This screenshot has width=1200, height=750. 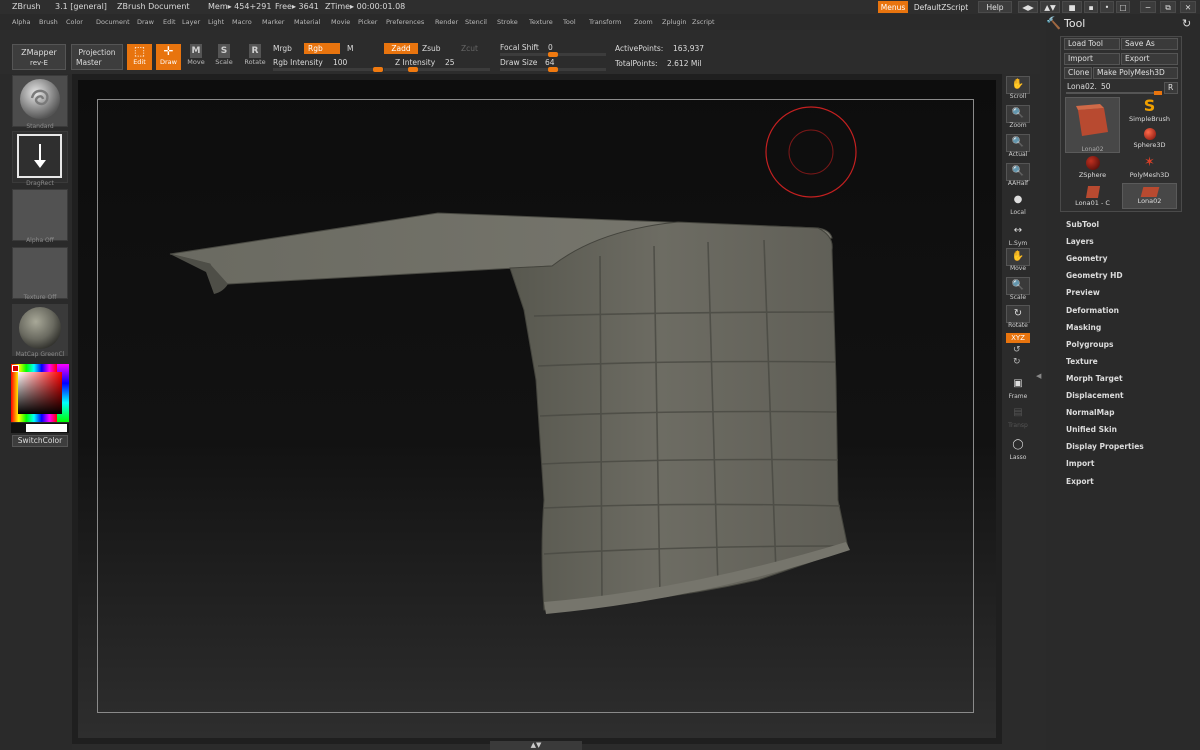 What do you see at coordinates (446, 22) in the screenshot?
I see `menu-render: Render` at bounding box center [446, 22].